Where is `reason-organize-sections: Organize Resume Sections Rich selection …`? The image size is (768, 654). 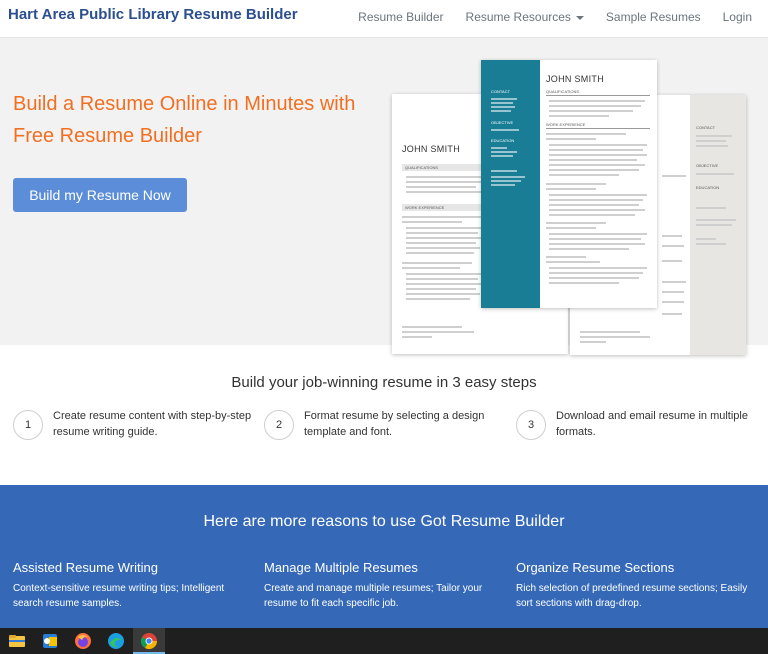 reason-organize-sections: Organize Resume Sections Rich selection … is located at coordinates (636, 585).